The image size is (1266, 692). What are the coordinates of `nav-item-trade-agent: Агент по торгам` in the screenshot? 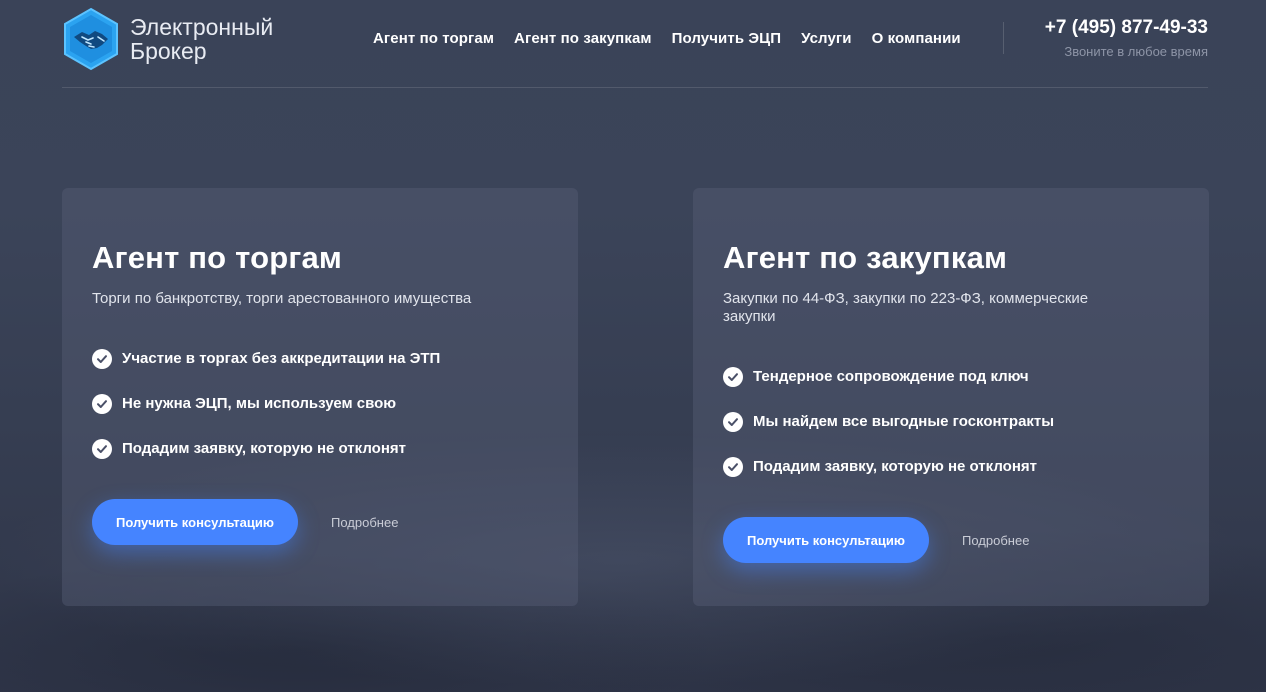 It's located at (433, 39).